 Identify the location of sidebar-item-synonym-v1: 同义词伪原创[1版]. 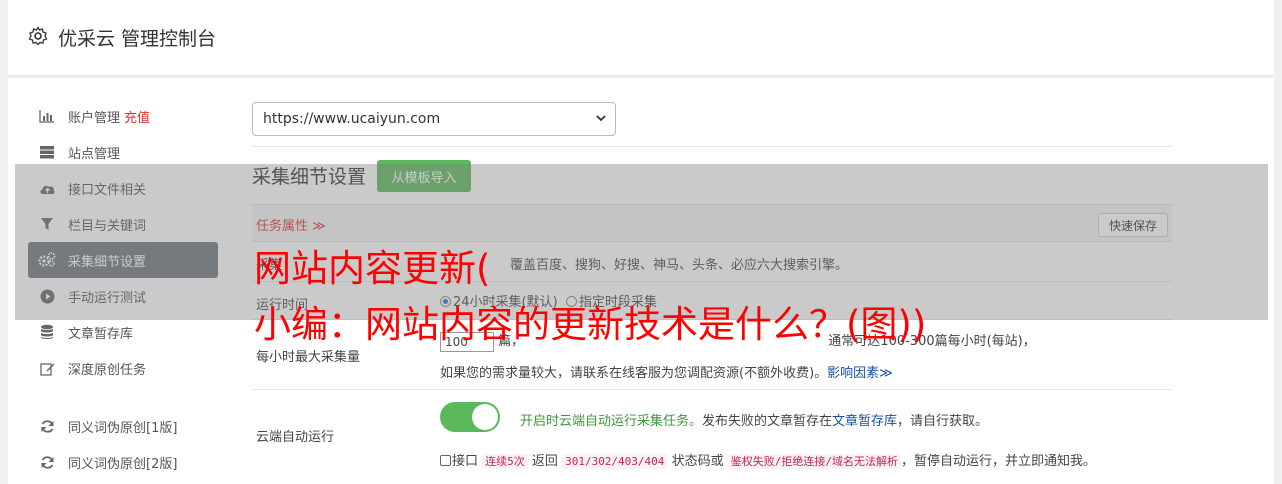
(123, 426).